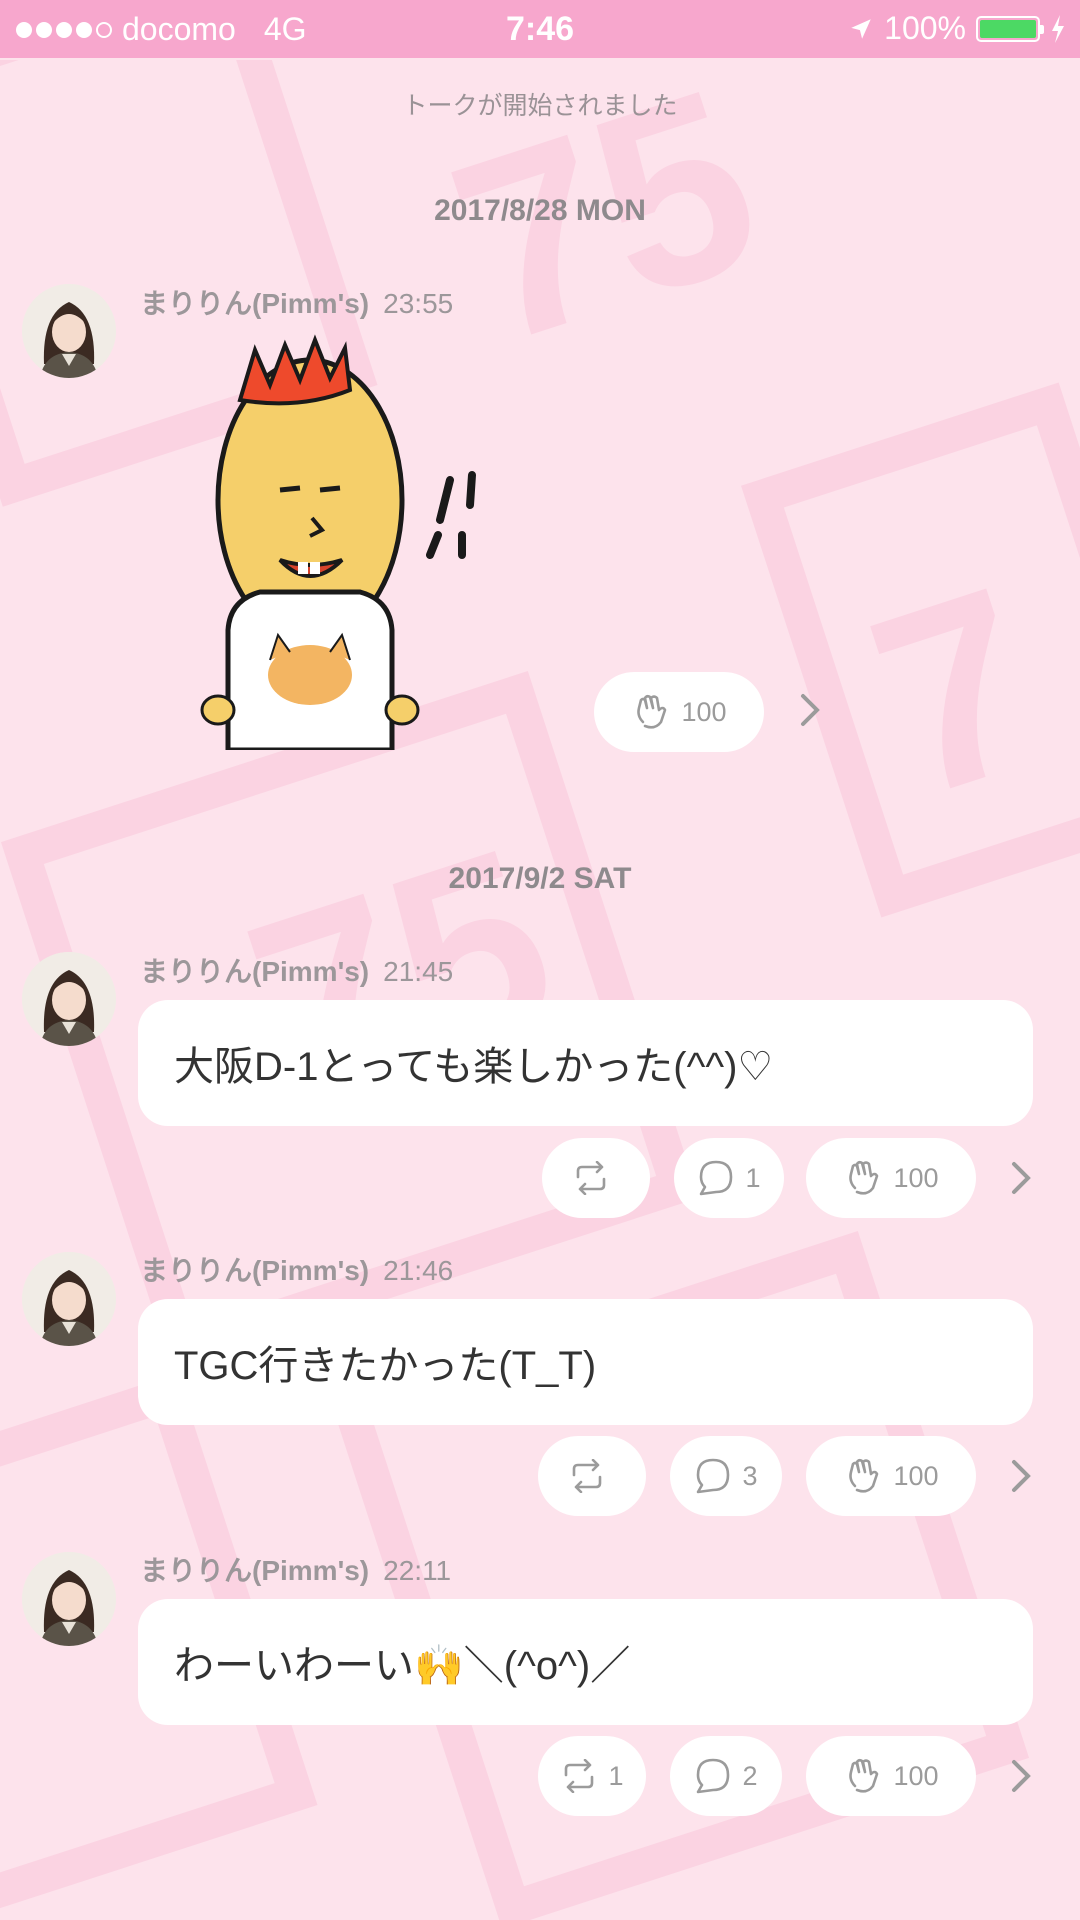 This screenshot has width=1080, height=1920. I want to click on message-bubble: TGC行きたかった(T_T), so click(585, 1362).